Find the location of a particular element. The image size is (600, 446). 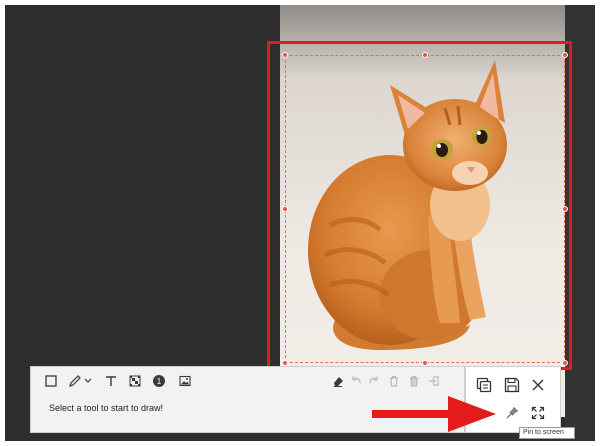

text-tool-button is located at coordinates (111, 381).